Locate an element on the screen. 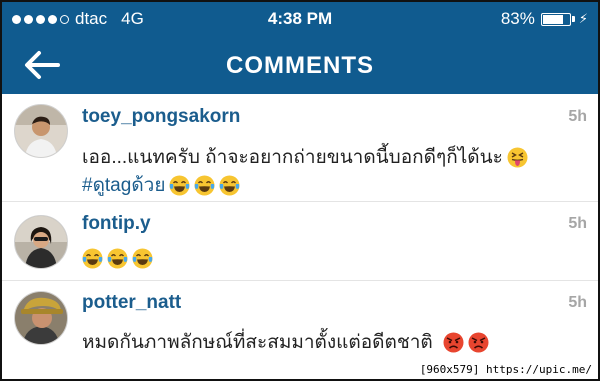 The height and width of the screenshot is (381, 600). battery-icon is located at coordinates (555, 19).